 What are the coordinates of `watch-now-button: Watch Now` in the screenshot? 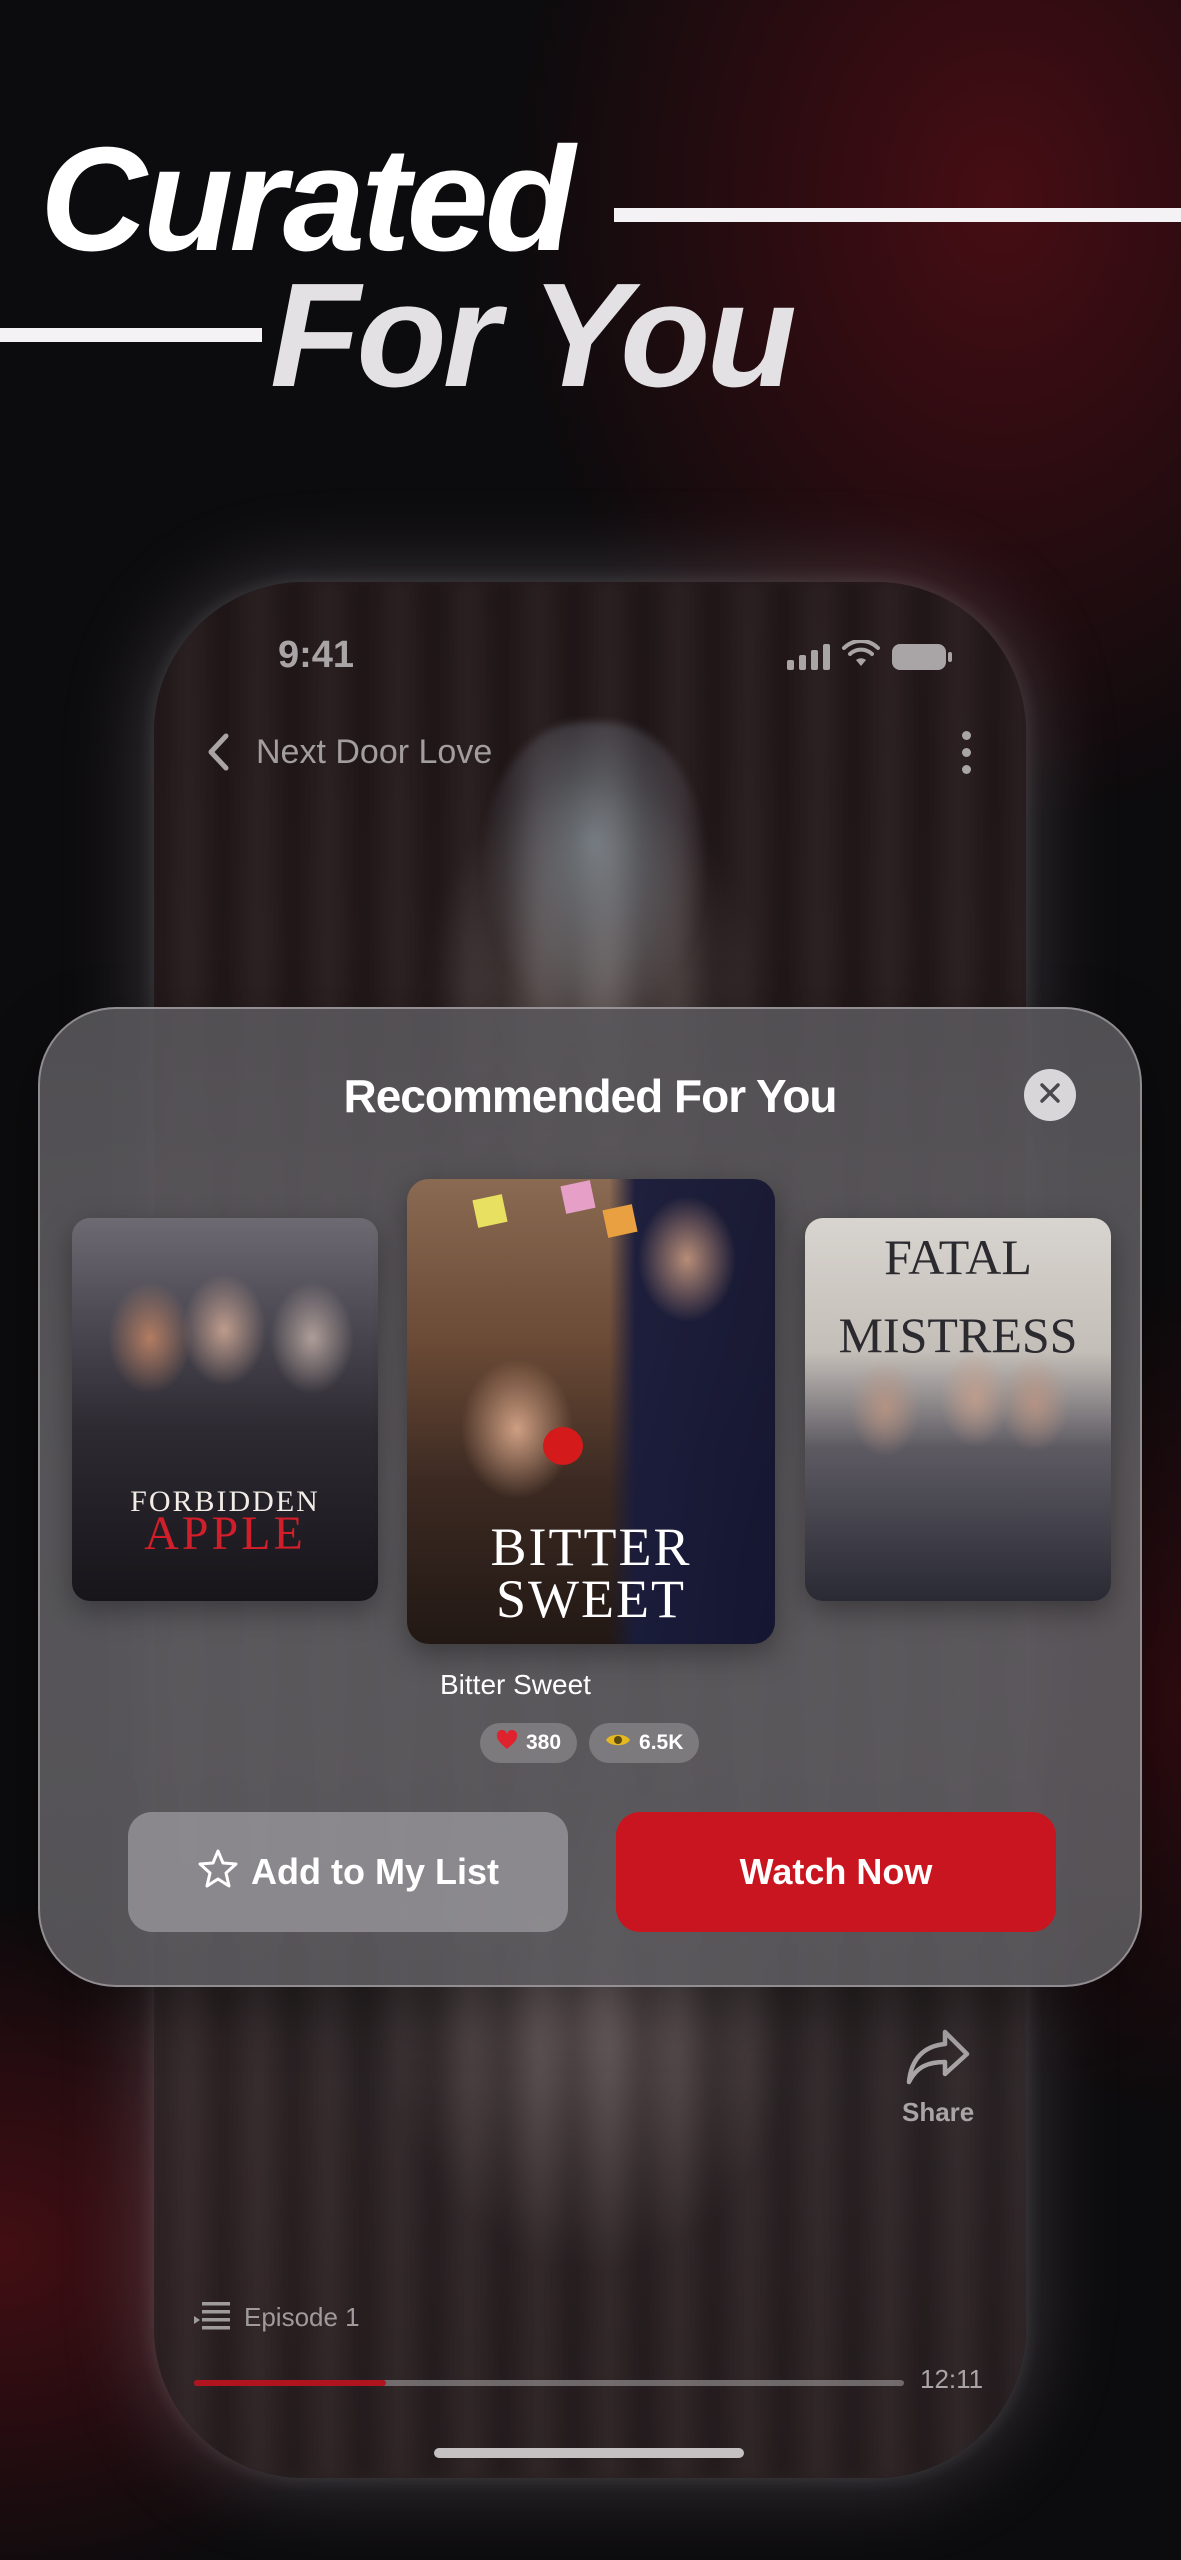 It's located at (836, 1872).